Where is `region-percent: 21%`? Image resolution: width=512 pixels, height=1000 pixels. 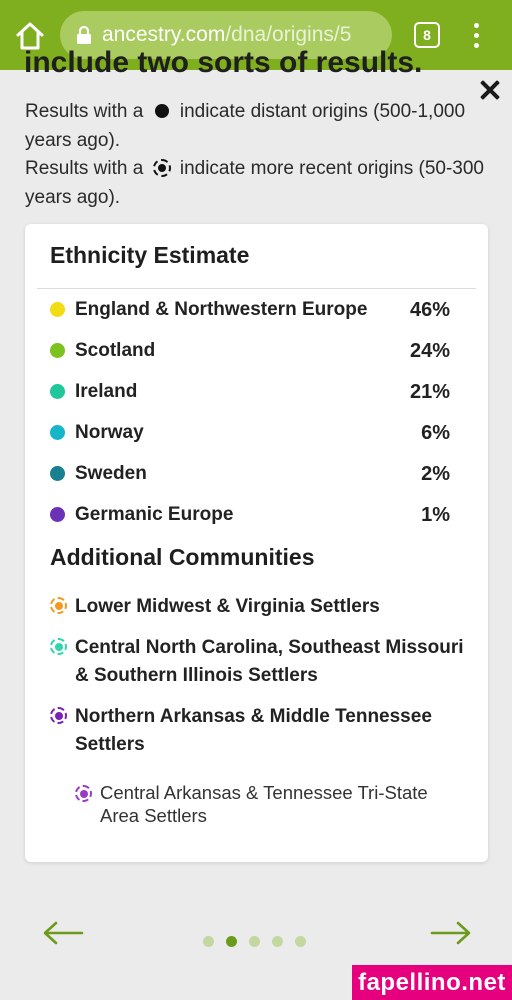
region-percent: 21% is located at coordinates (429, 391).